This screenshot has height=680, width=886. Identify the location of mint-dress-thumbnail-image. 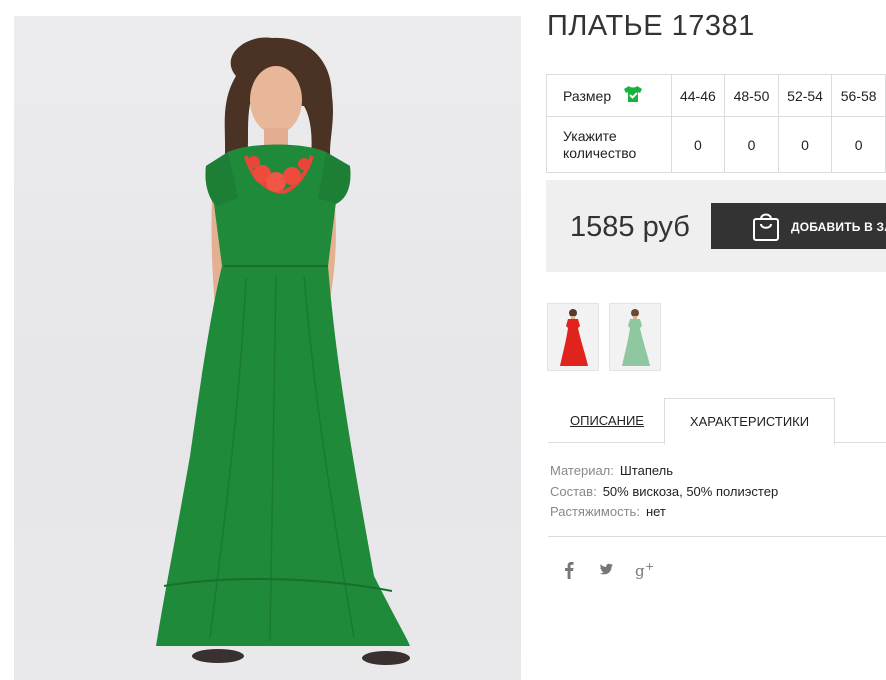
(636, 337).